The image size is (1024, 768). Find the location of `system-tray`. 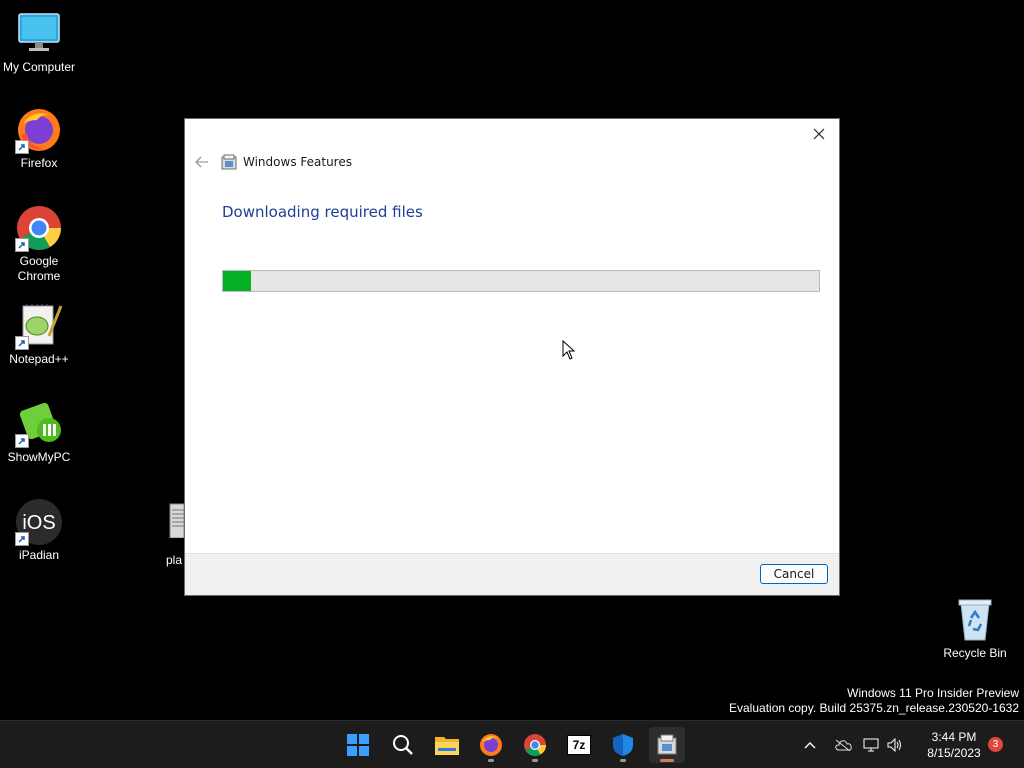

system-tray is located at coordinates (853, 744).